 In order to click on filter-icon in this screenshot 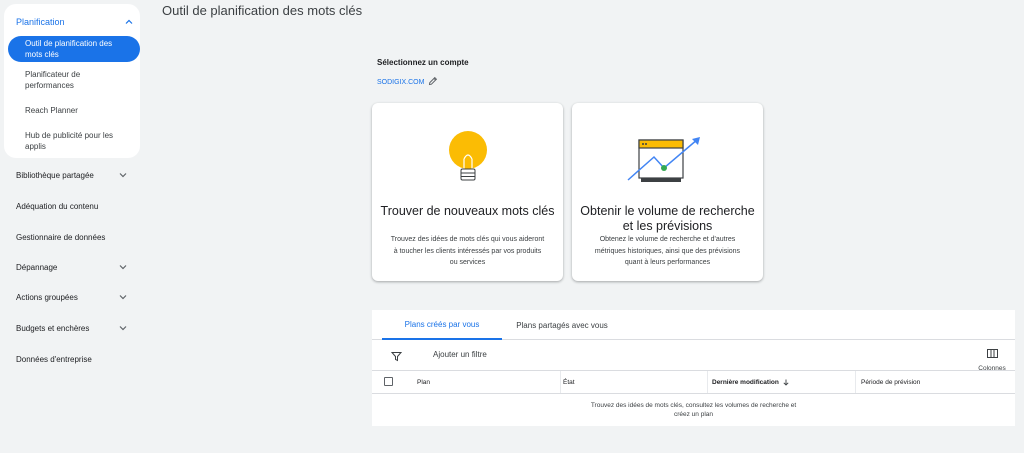, I will do `click(396, 355)`.